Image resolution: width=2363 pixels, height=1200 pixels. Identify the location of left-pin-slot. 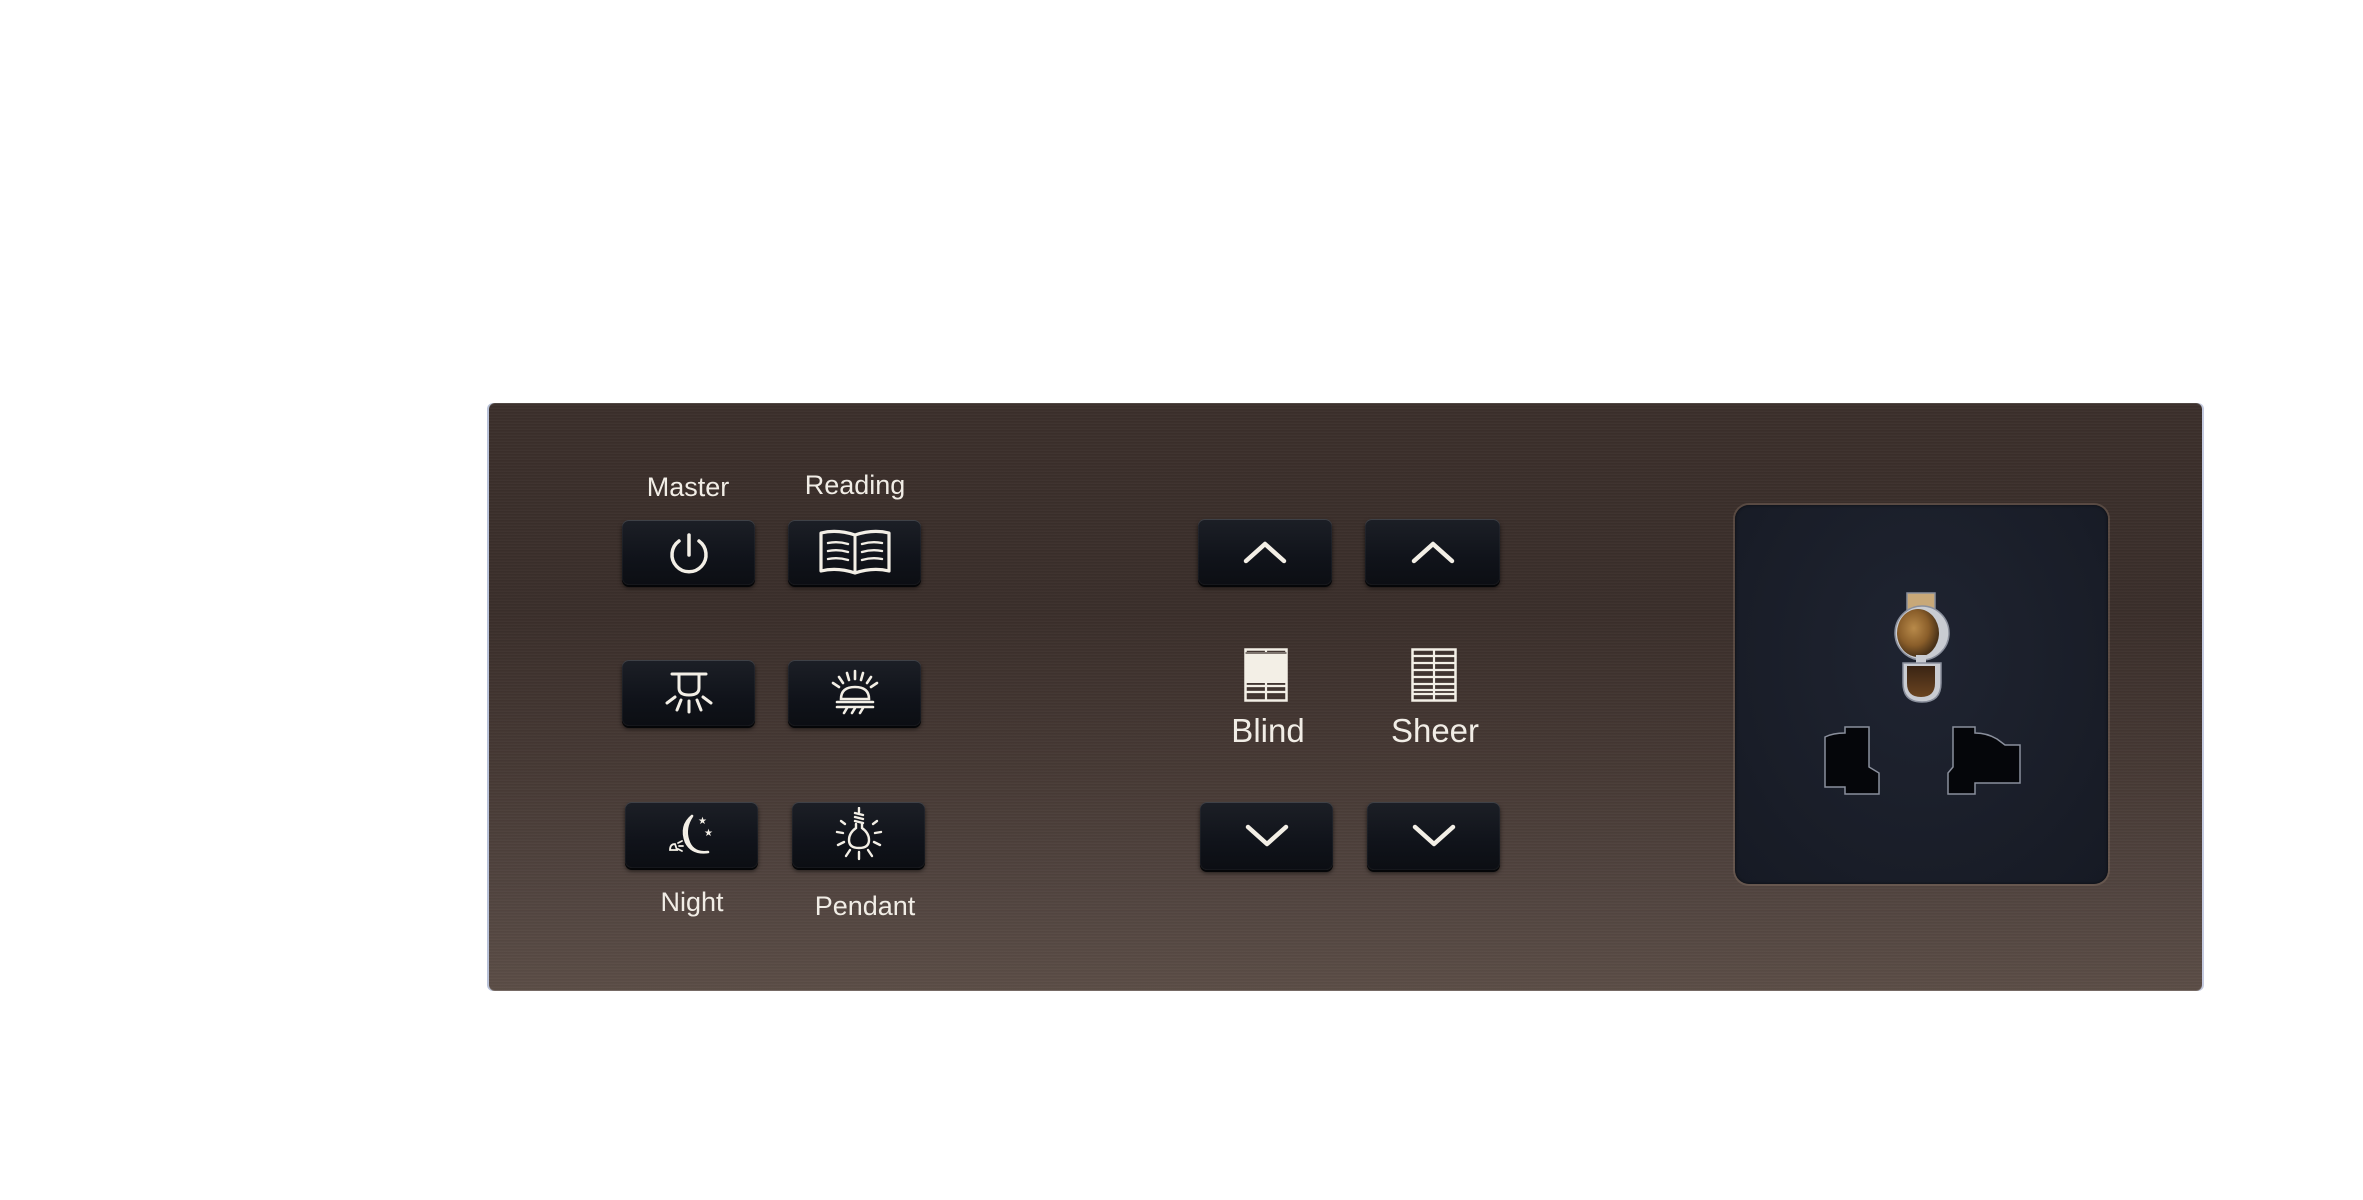
(1852, 760).